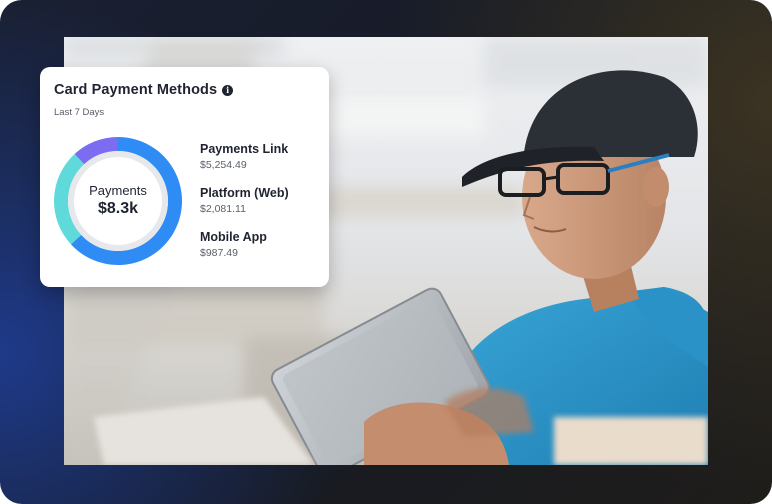 This screenshot has height=504, width=772. Describe the element at coordinates (244, 149) in the screenshot. I see `legend-name: Payments Link` at that location.